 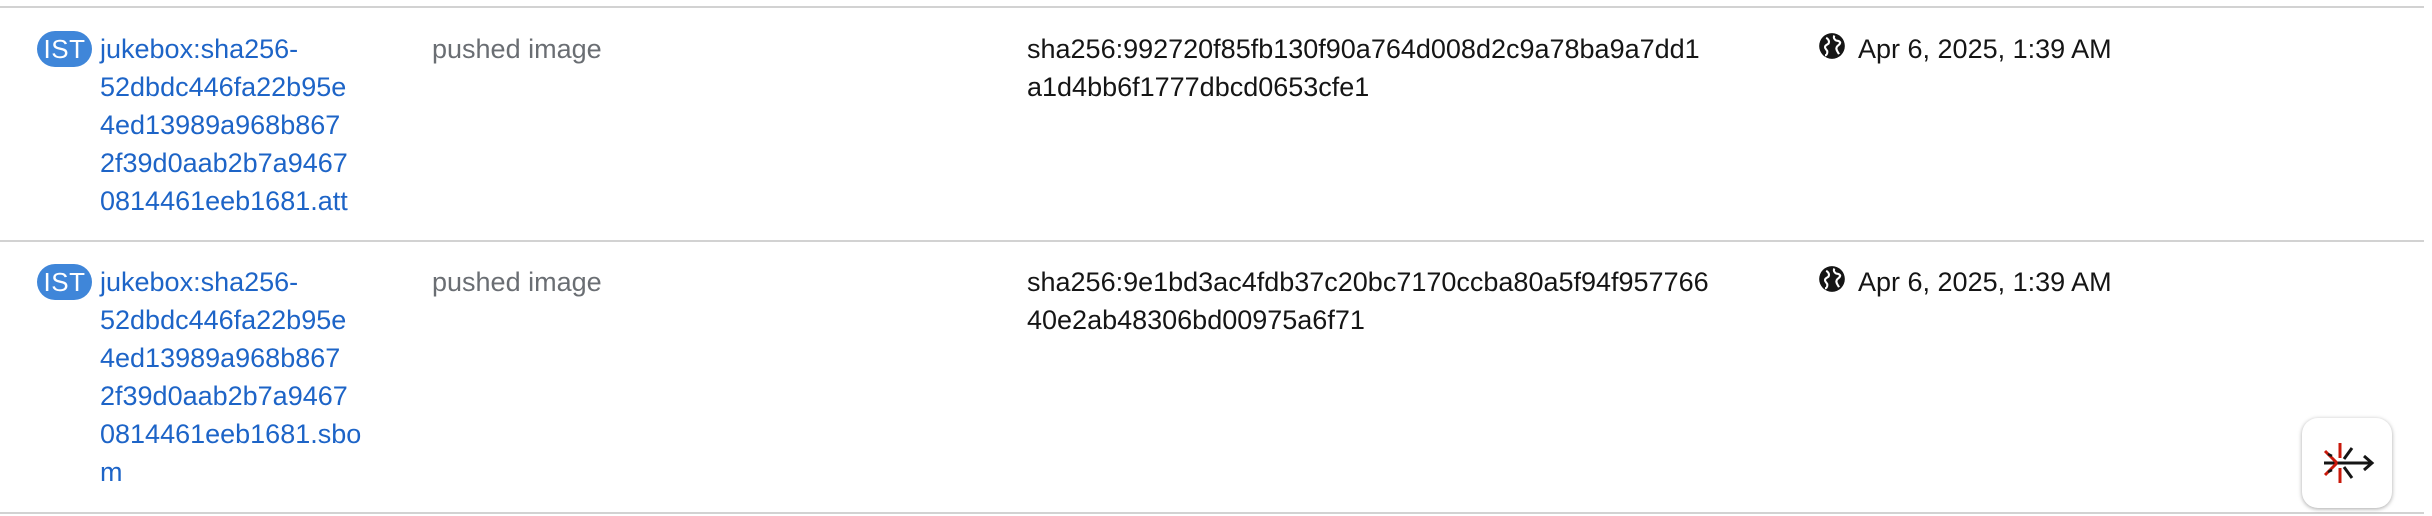 I want to click on quick-start-button, so click(x=2347, y=463).